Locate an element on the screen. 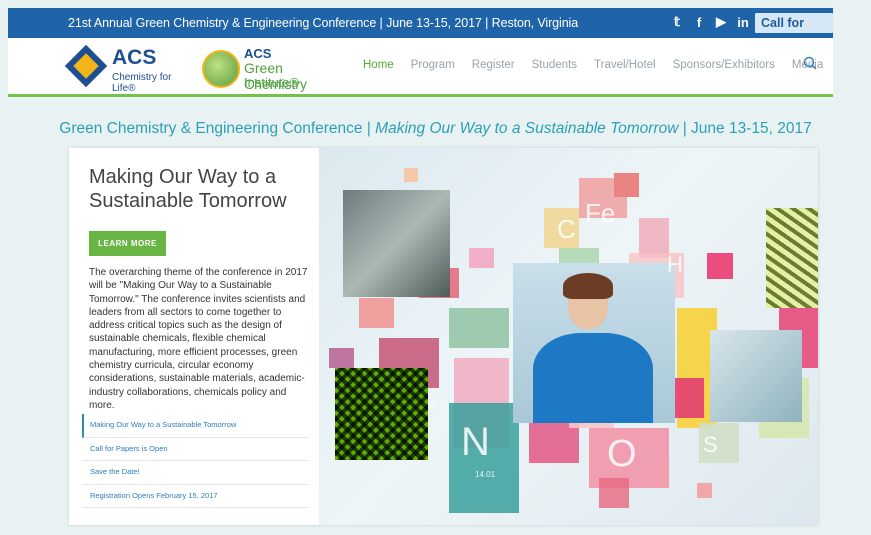  solar-rack-photo is located at coordinates (792, 258).